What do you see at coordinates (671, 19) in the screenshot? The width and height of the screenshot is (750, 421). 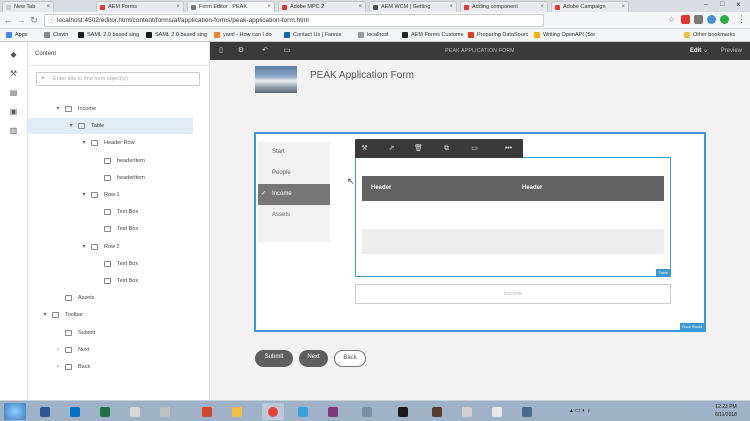 I see `star-icon: ☆` at bounding box center [671, 19].